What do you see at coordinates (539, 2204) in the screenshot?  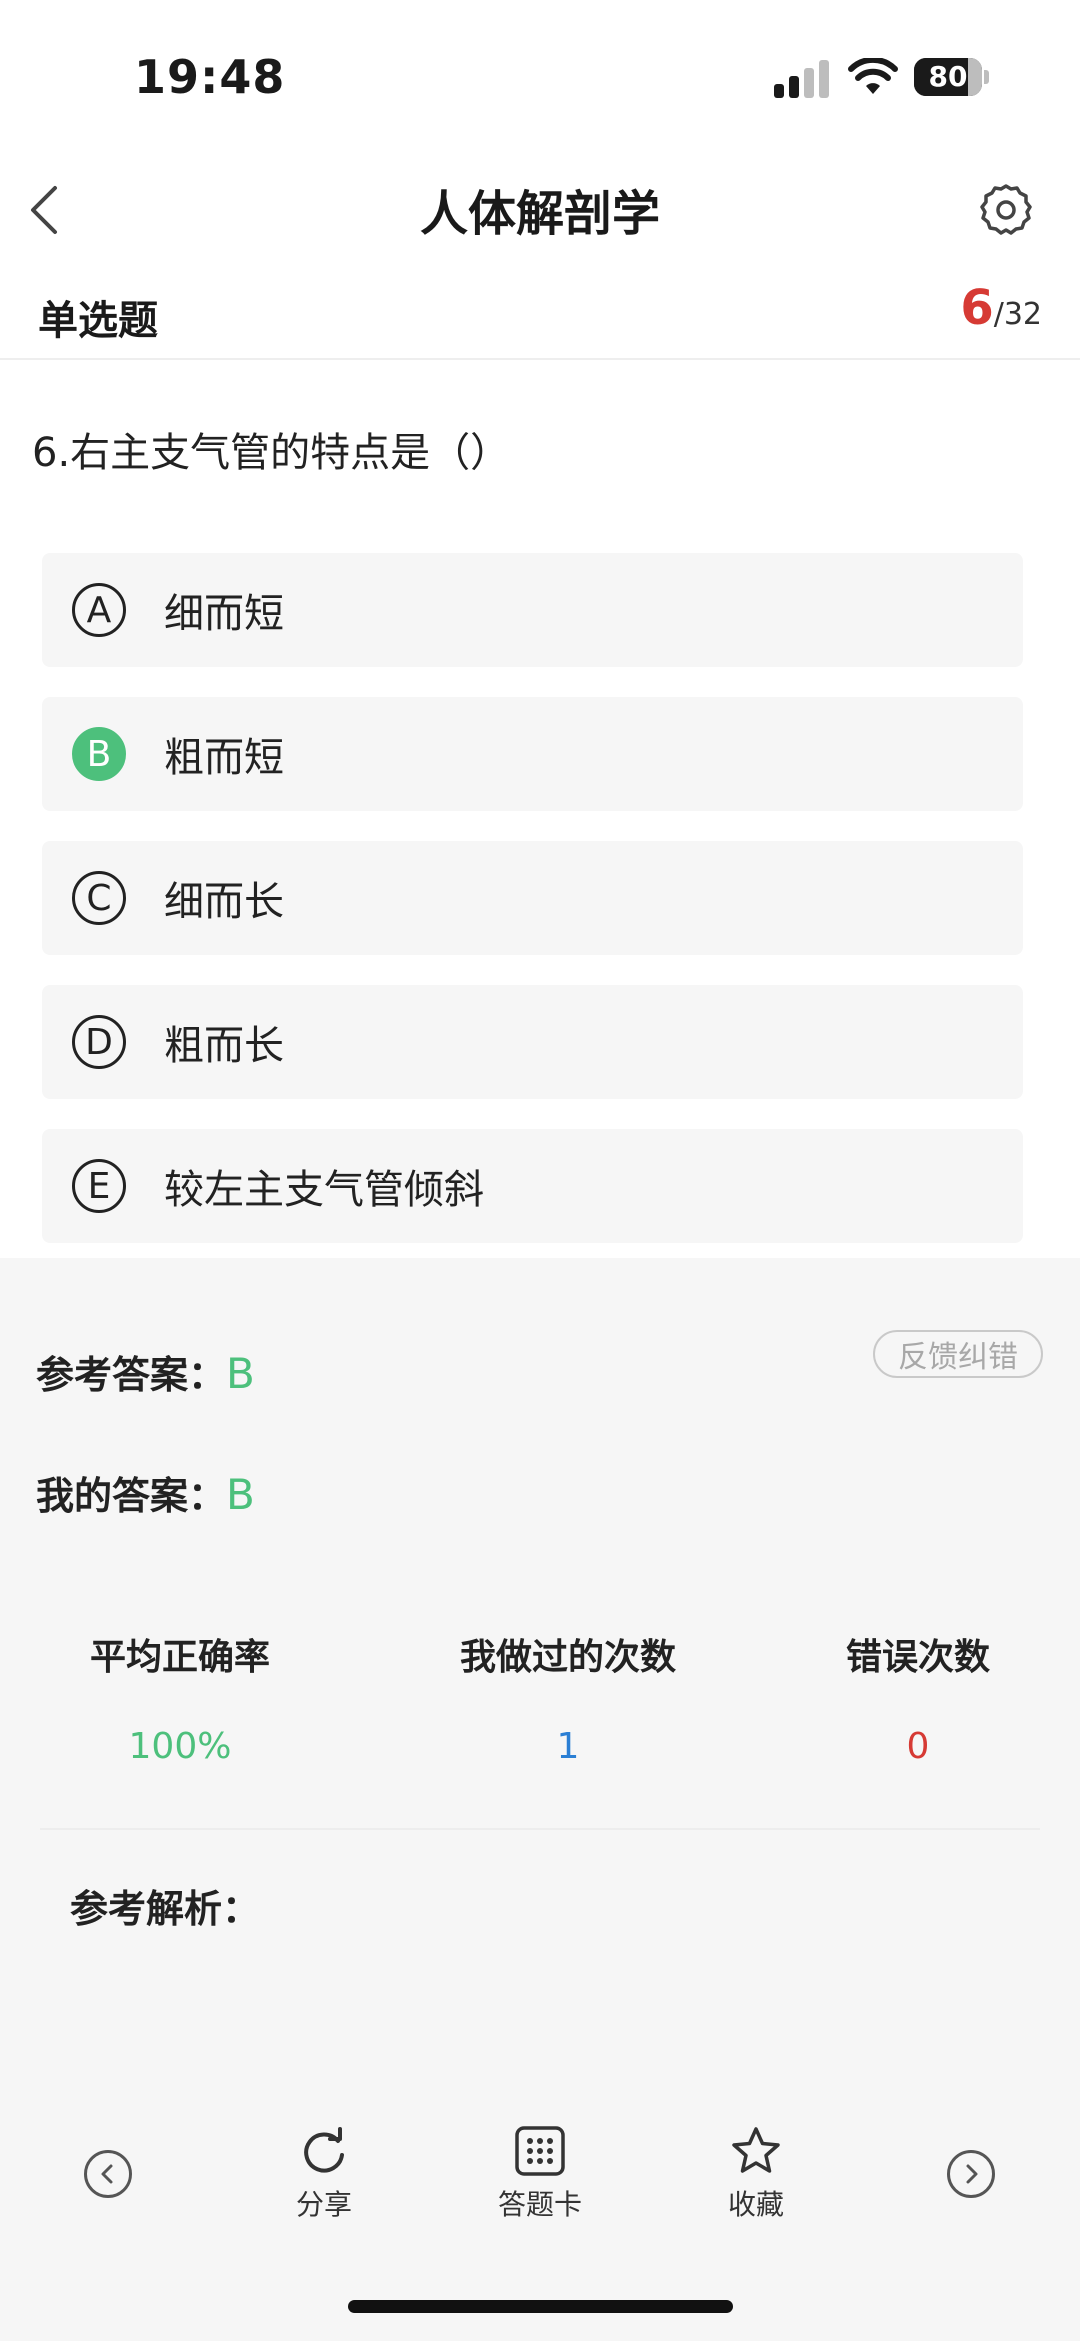 I see `answer-card-label: 答题卡` at bounding box center [539, 2204].